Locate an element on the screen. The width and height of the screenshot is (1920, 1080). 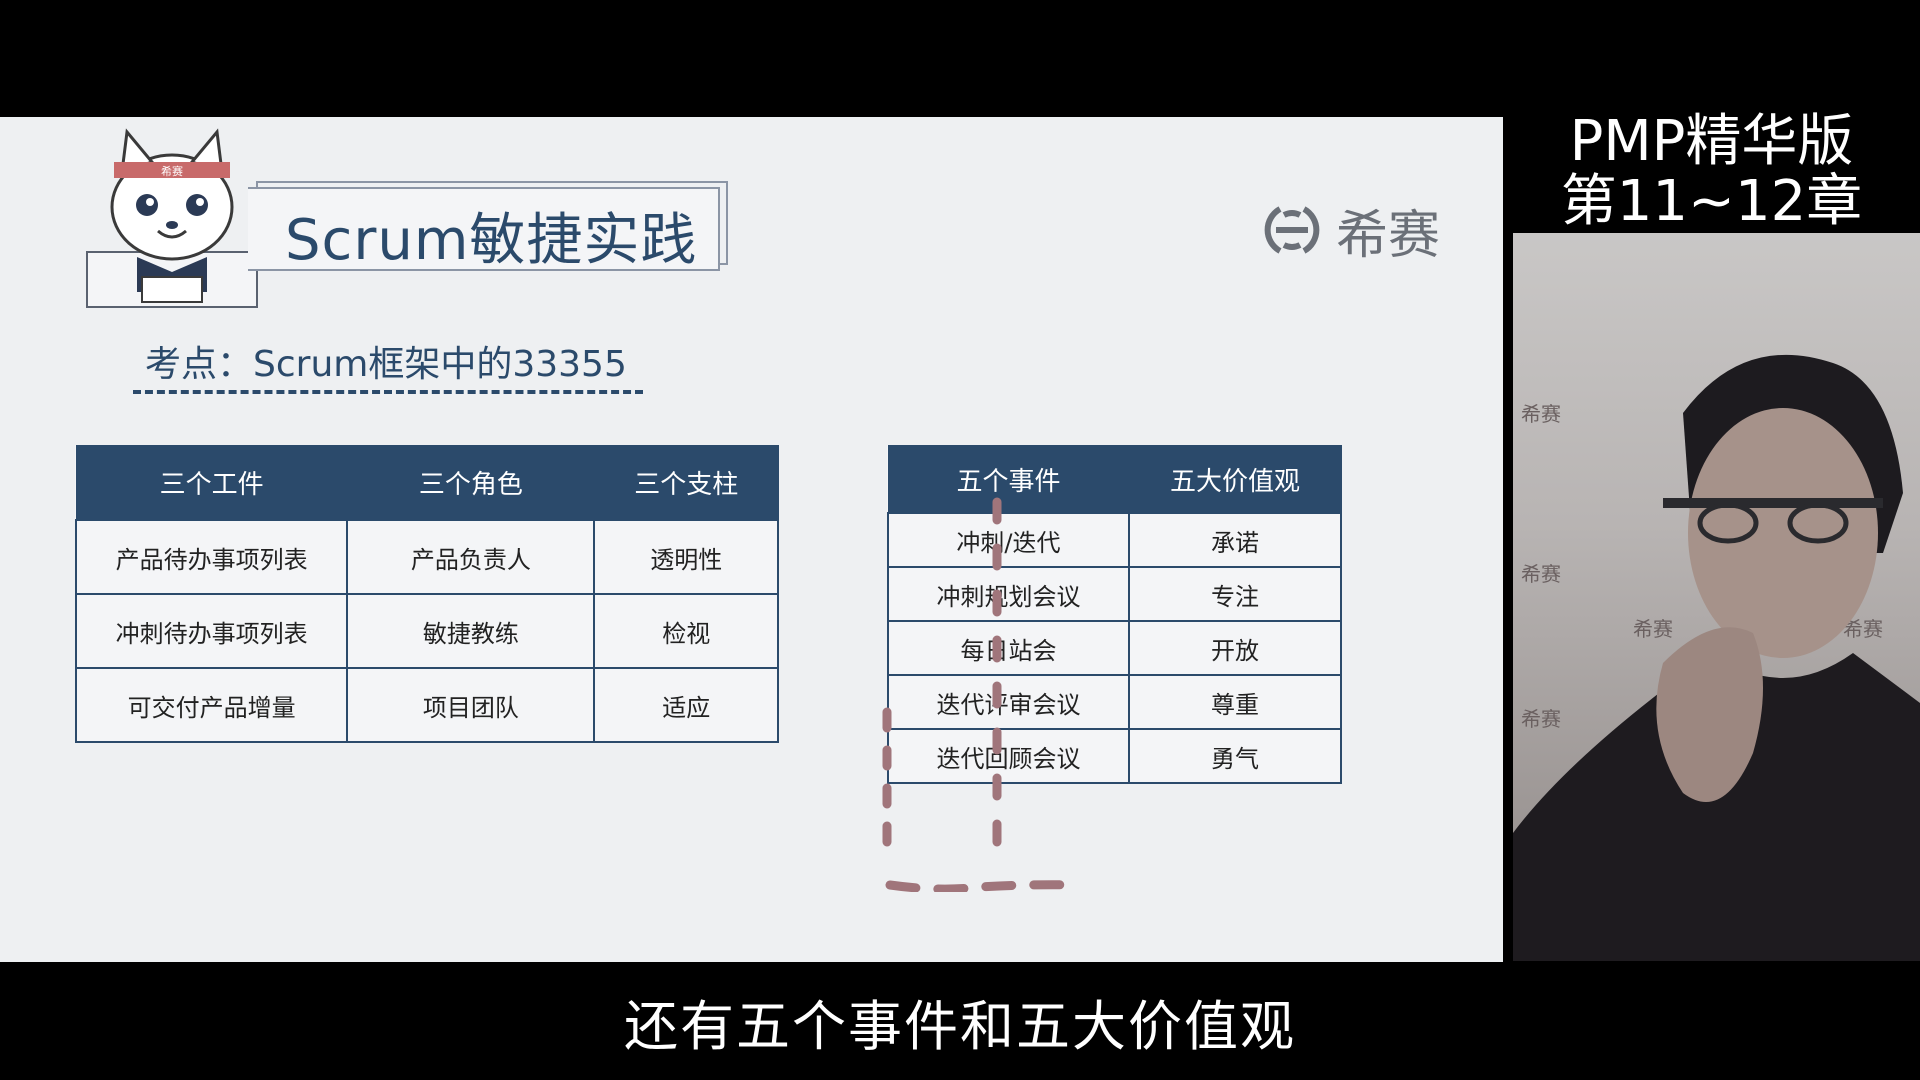
table-cell: 开放 is located at coordinates (1235, 648).